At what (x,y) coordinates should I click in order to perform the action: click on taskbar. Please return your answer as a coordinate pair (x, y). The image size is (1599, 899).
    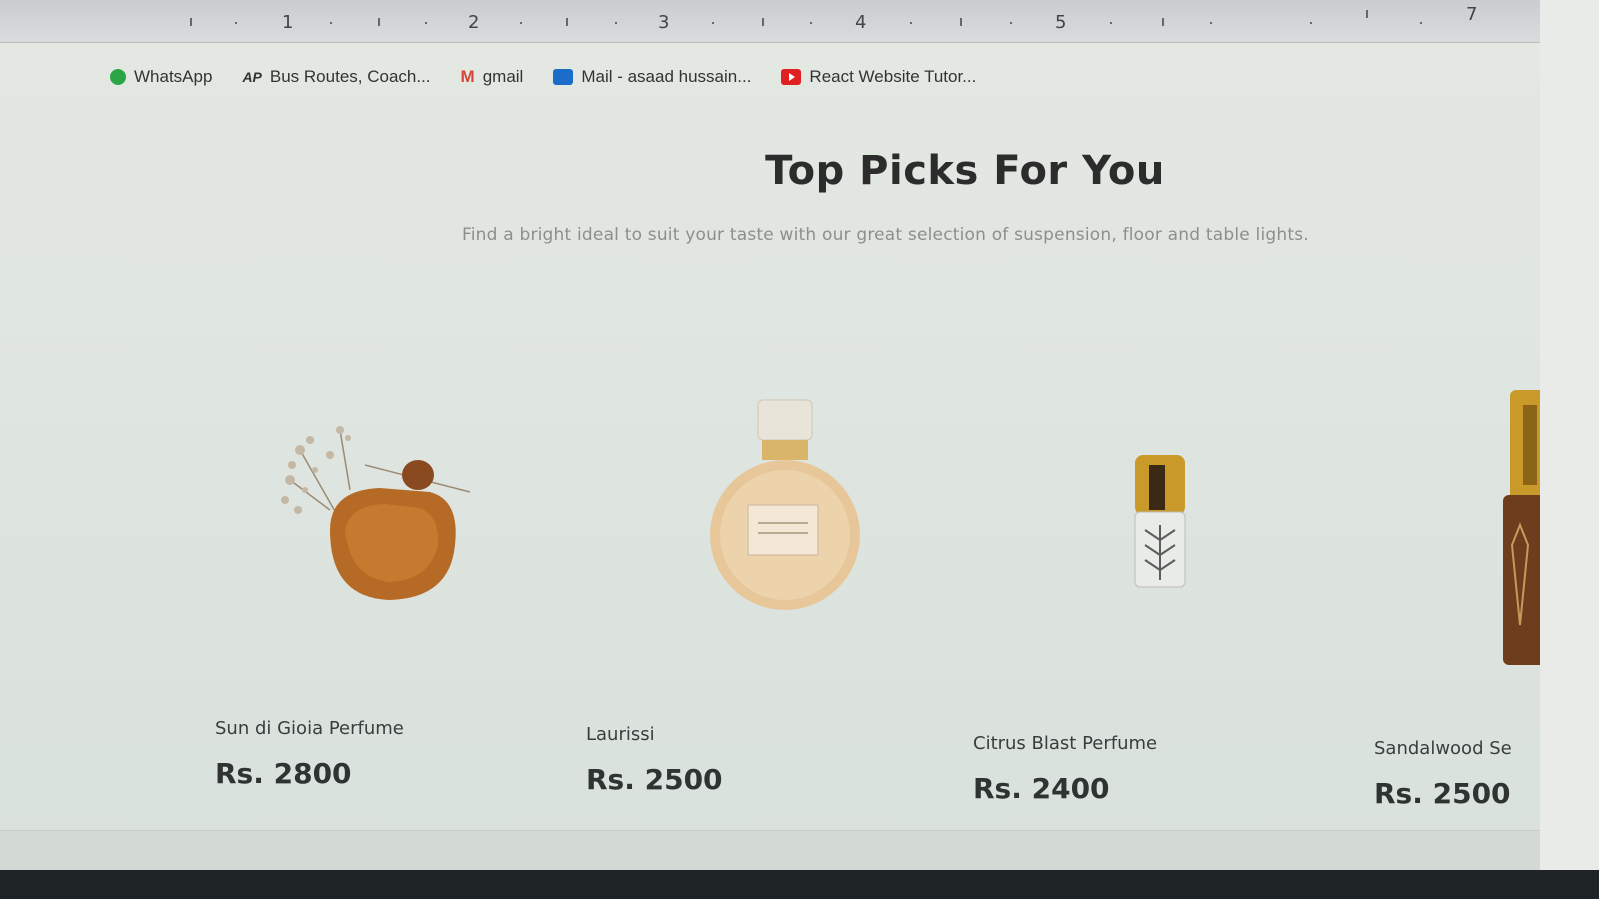
    Looking at the image, I should click on (799, 884).